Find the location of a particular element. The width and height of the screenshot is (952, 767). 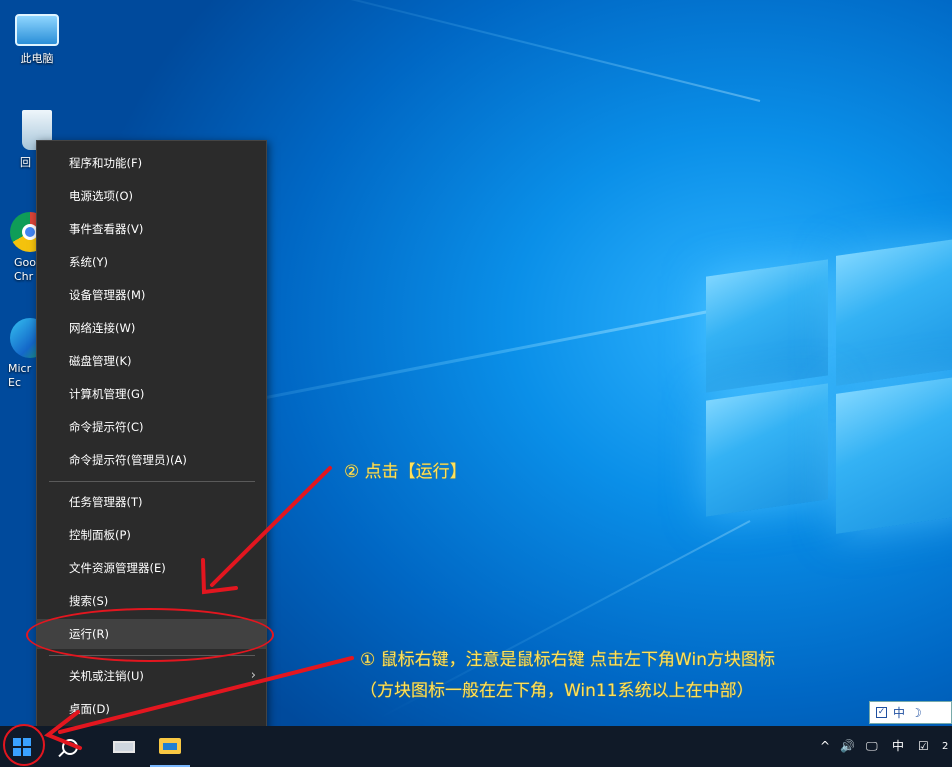

arrow-to-start is located at coordinates (206, 695).